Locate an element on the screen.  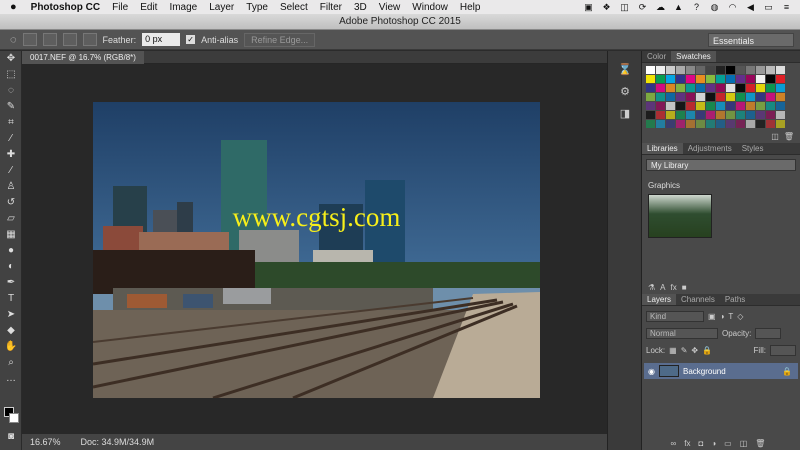
layer-name: Background is located at coordinates (704, 371).